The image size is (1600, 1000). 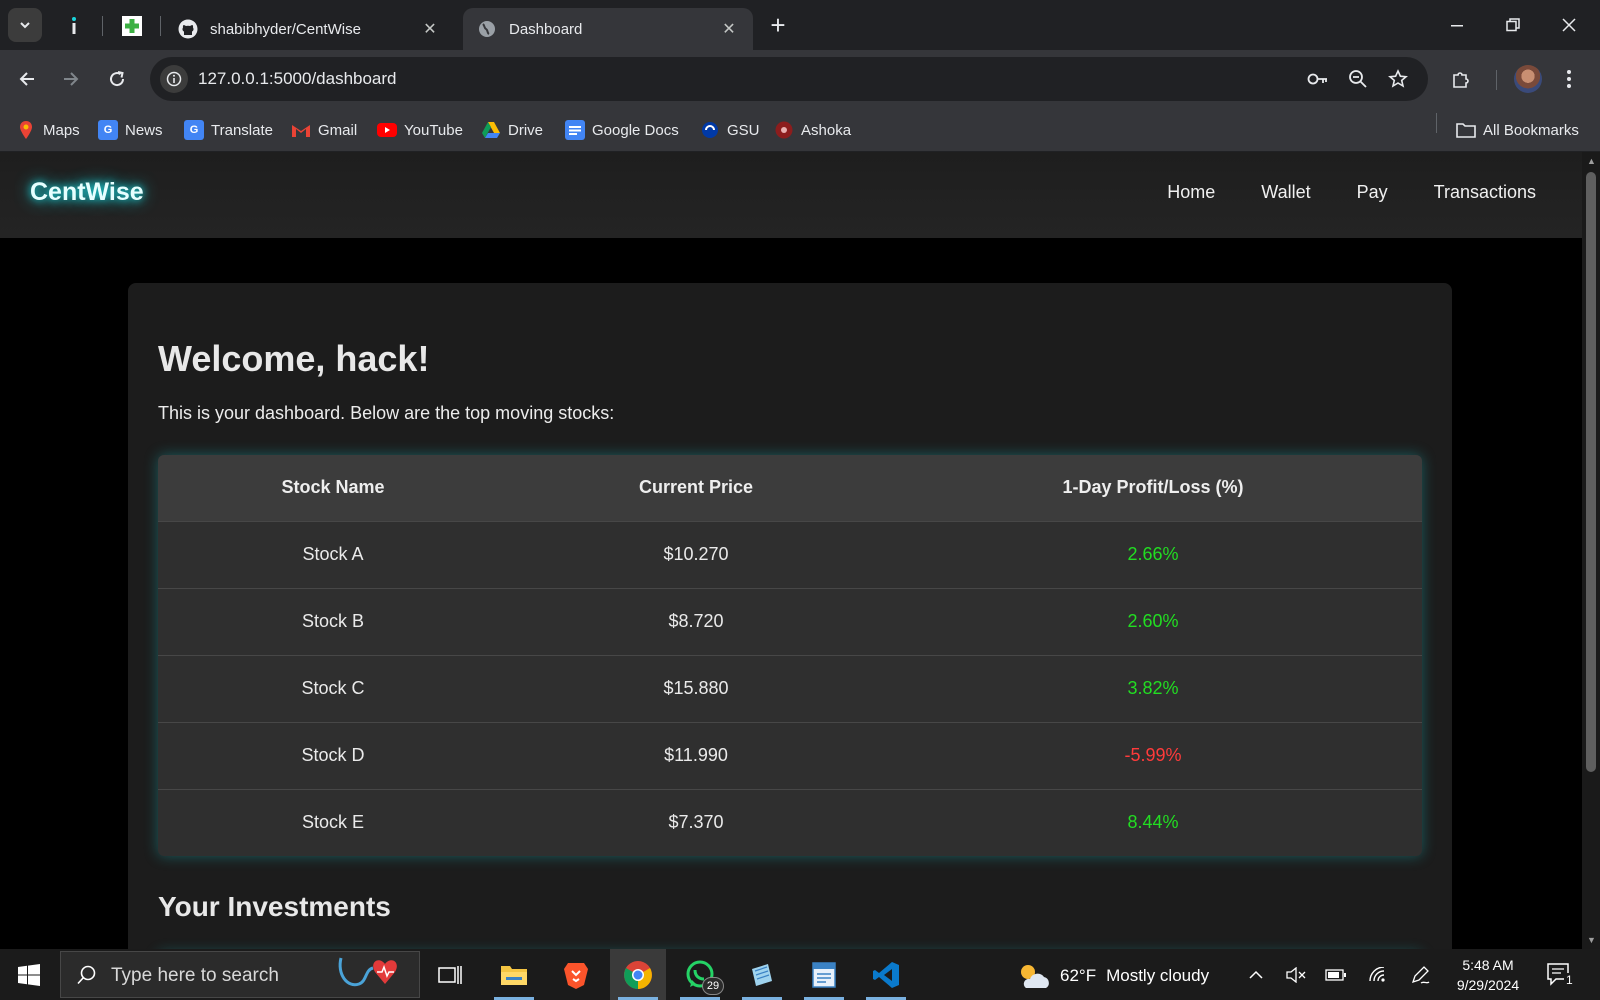 What do you see at coordinates (762, 974) in the screenshot?
I see `taskbar-notepad` at bounding box center [762, 974].